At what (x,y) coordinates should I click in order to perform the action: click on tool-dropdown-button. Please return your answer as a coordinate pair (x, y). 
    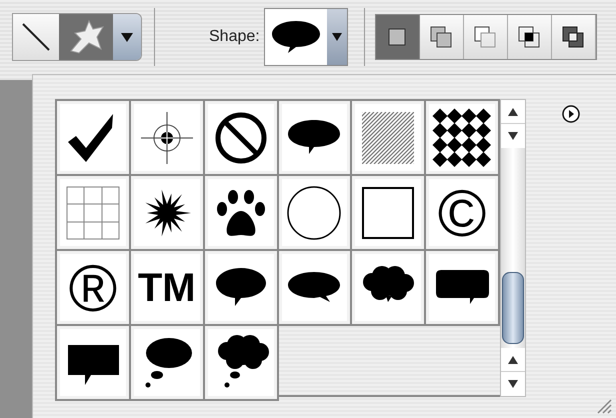
    Looking at the image, I should click on (127, 37).